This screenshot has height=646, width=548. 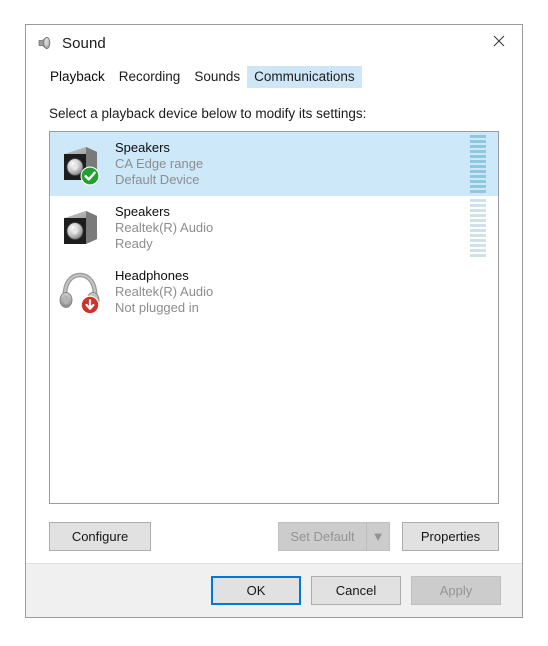 What do you see at coordinates (157, 179) in the screenshot?
I see `device-status: Default Device` at bounding box center [157, 179].